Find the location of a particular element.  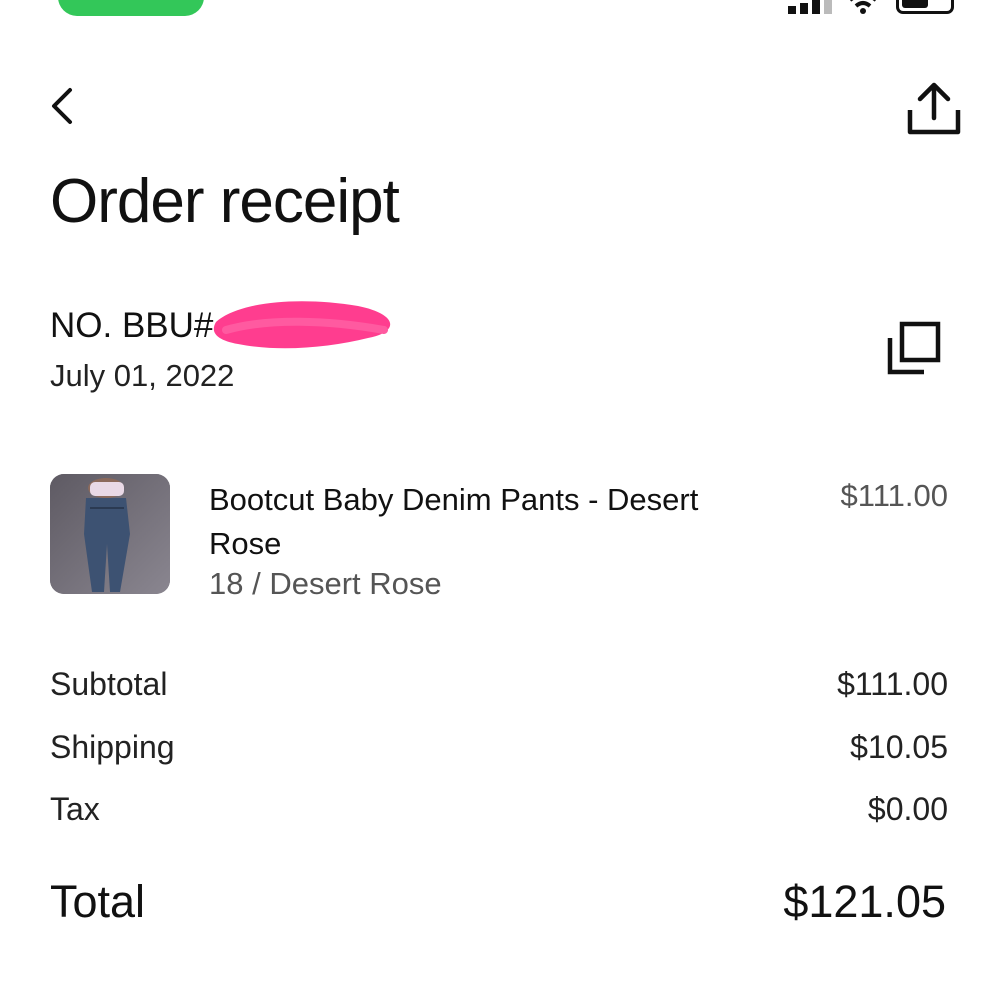

product-photo is located at coordinates (110, 534).